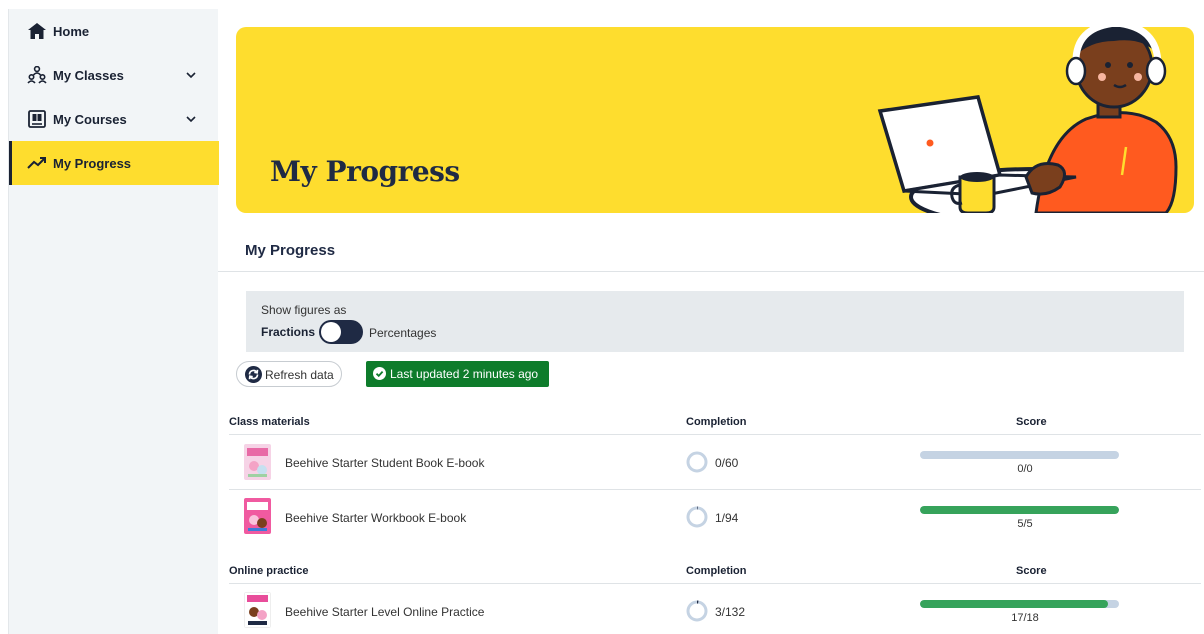  Describe the element at coordinates (379, 375) in the screenshot. I see `check-circle-icon` at that location.